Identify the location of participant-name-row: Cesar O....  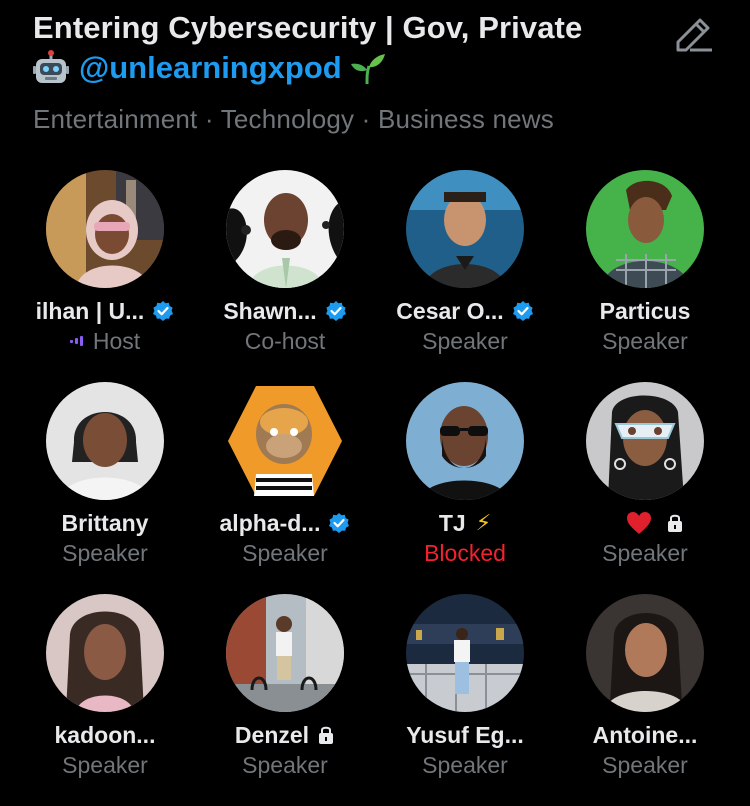
(464, 311).